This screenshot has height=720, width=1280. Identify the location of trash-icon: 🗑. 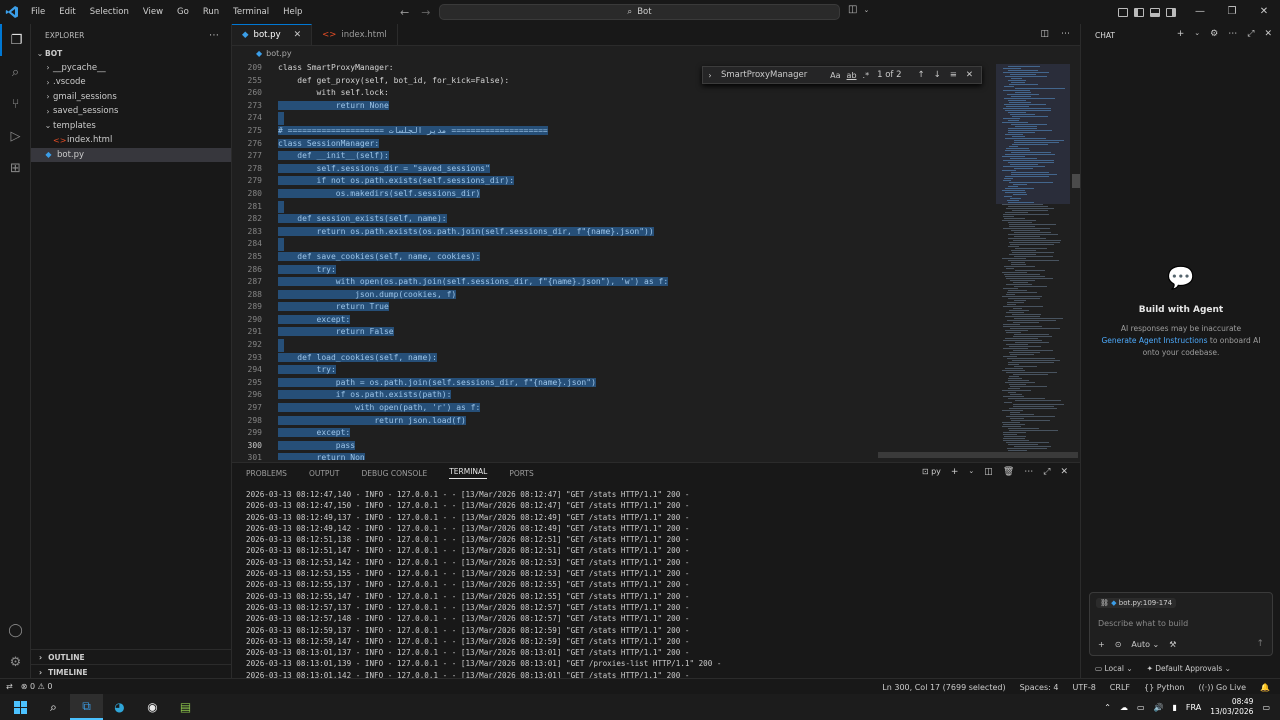
(1008, 472).